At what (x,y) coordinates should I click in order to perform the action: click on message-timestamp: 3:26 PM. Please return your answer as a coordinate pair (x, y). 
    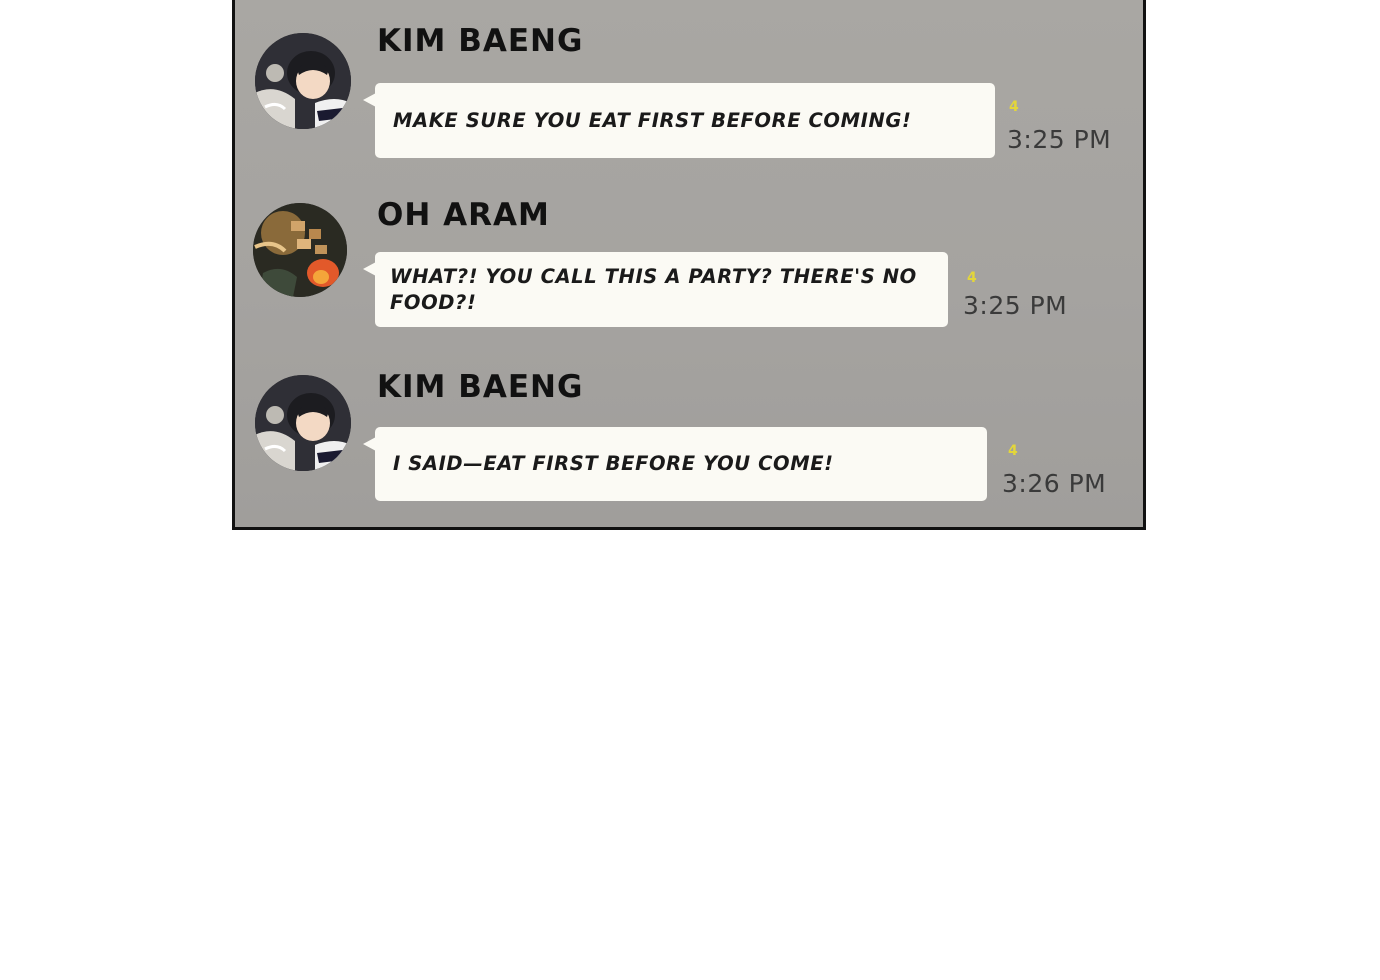
    Looking at the image, I should click on (1054, 483).